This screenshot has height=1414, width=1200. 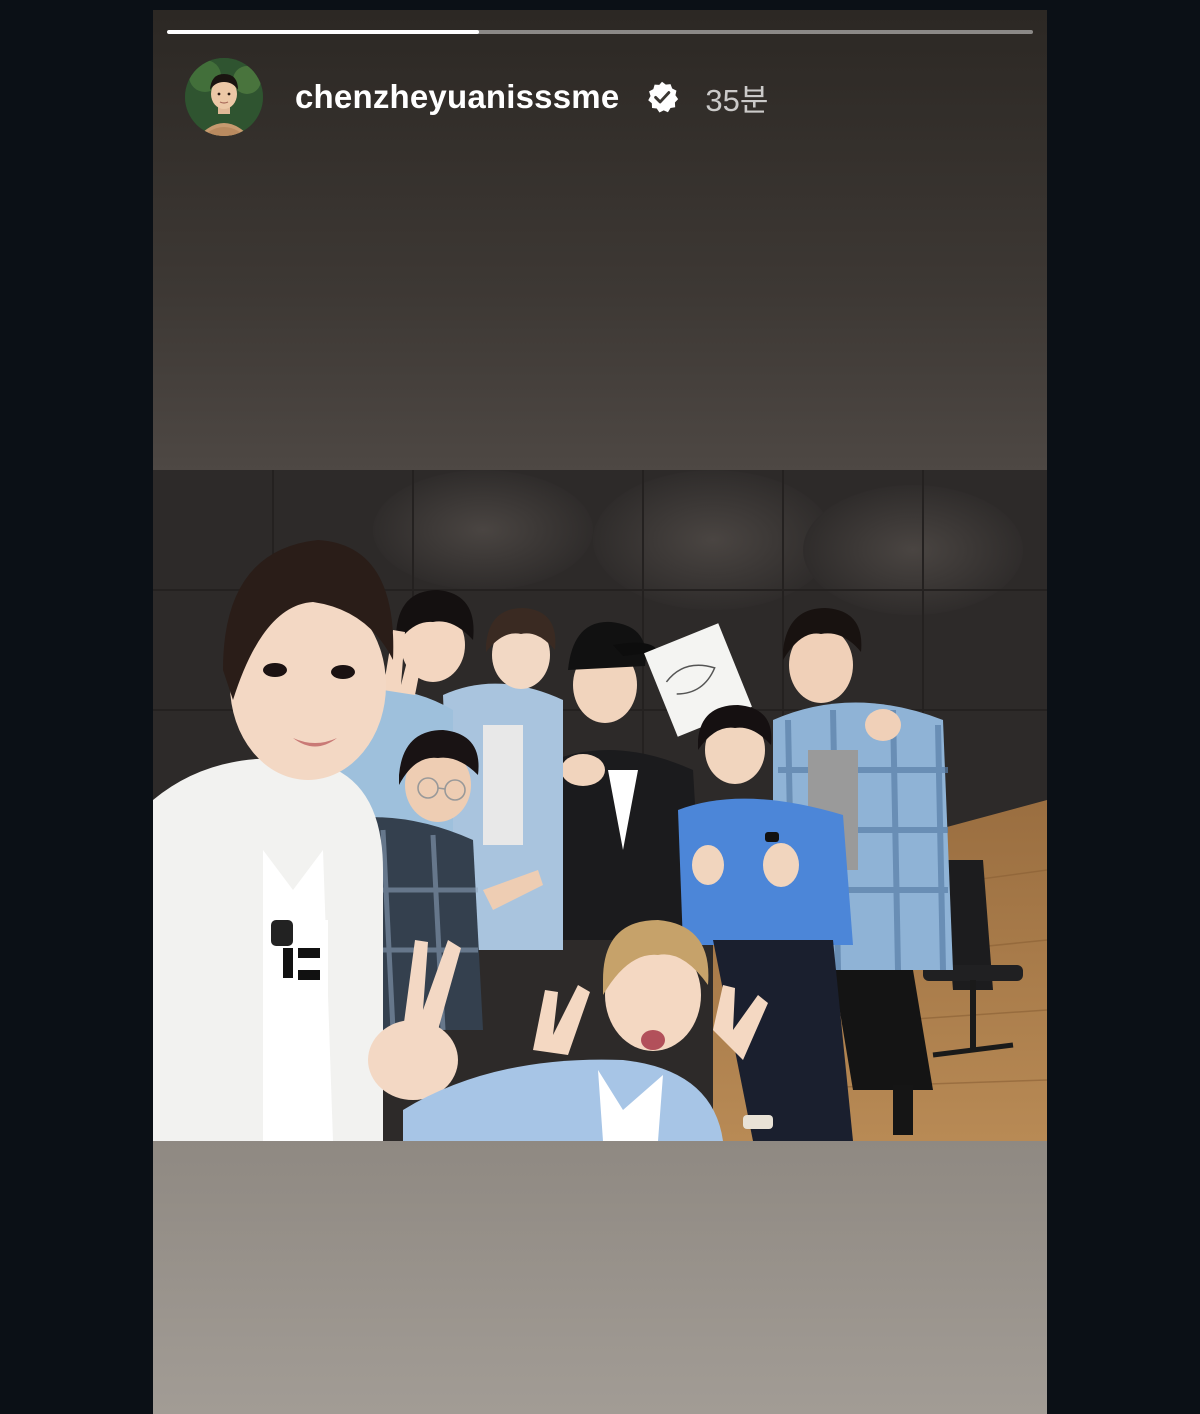 What do you see at coordinates (323, 32) in the screenshot?
I see `story-progress-fill` at bounding box center [323, 32].